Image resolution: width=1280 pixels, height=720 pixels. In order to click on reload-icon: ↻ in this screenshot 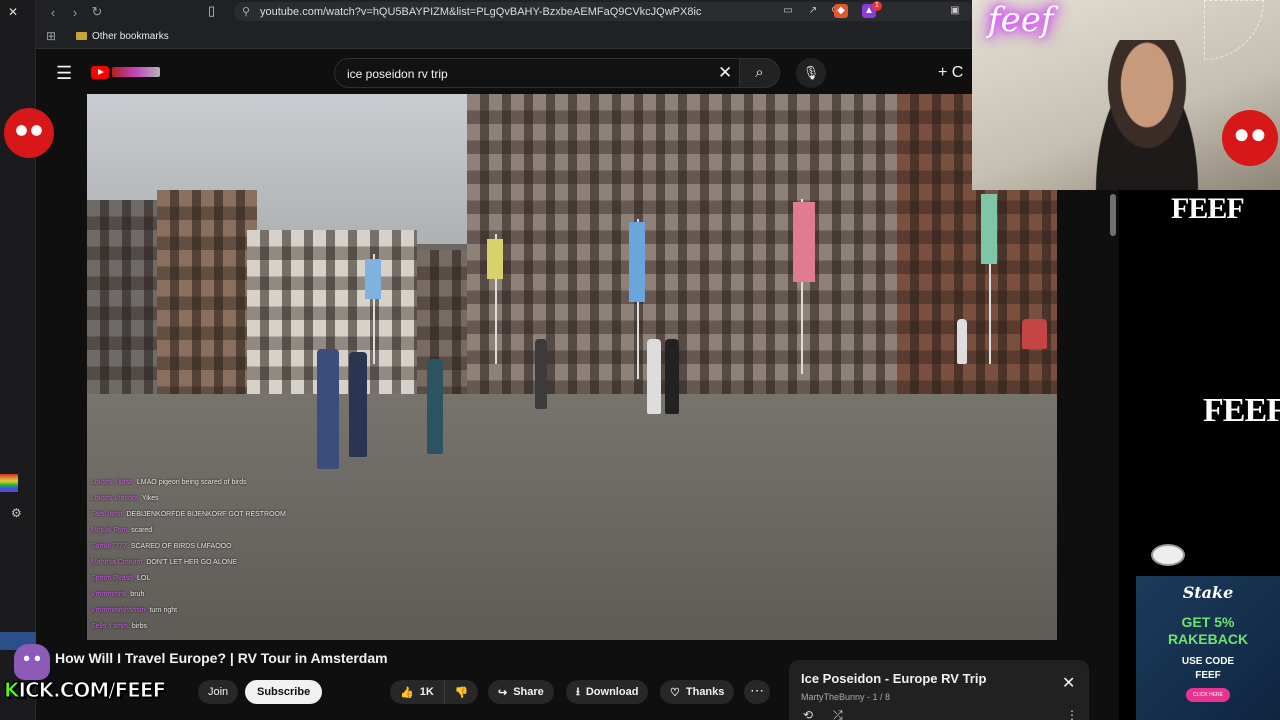, I will do `click(97, 12)`.